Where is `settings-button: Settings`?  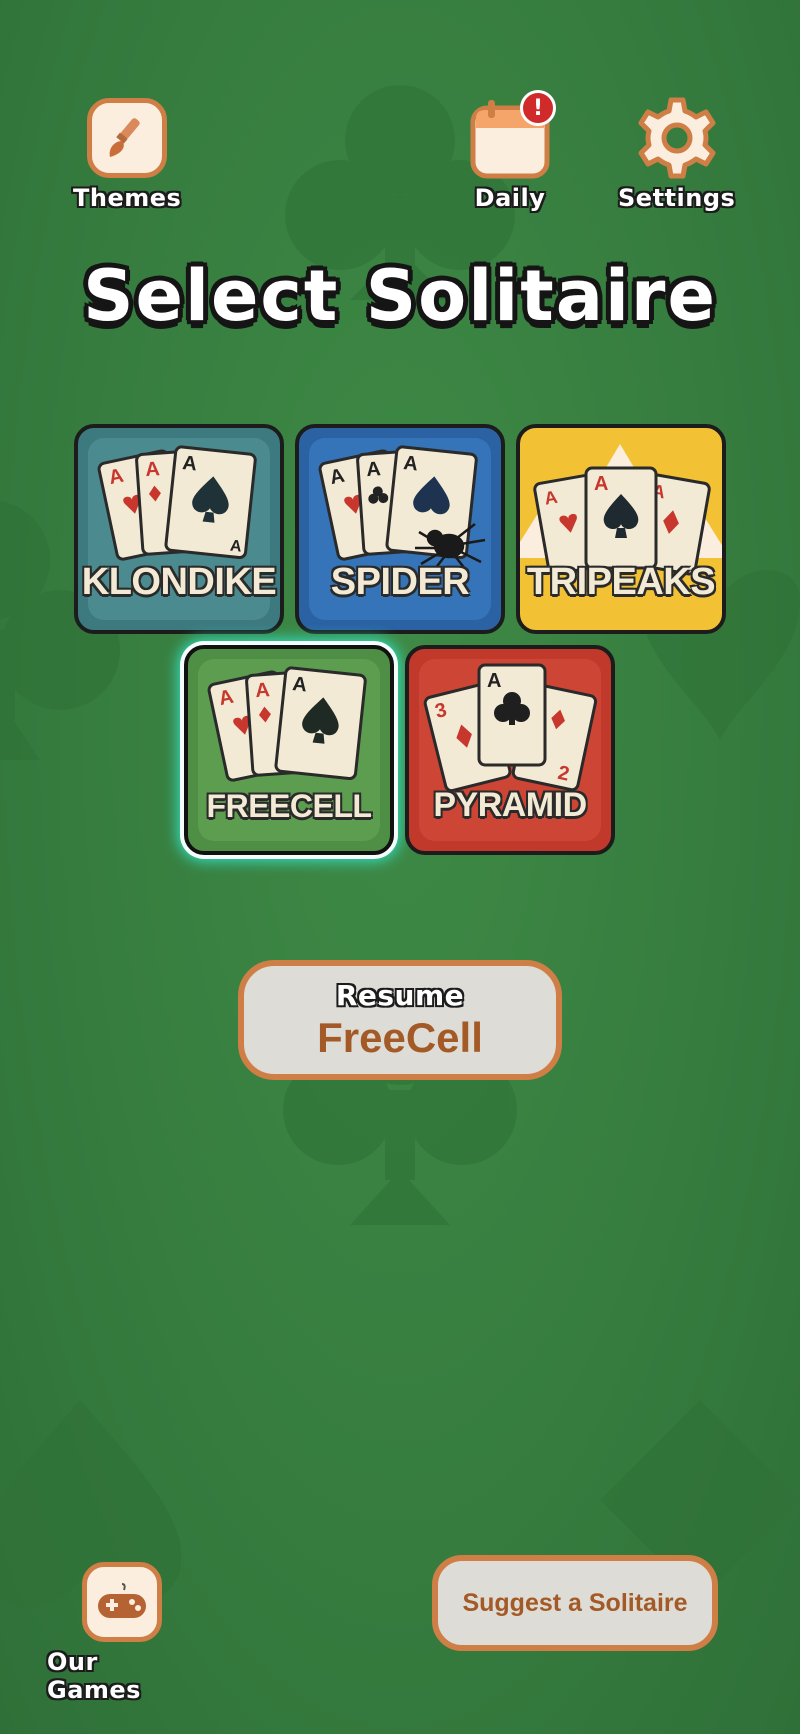 settings-button: Settings is located at coordinates (676, 154).